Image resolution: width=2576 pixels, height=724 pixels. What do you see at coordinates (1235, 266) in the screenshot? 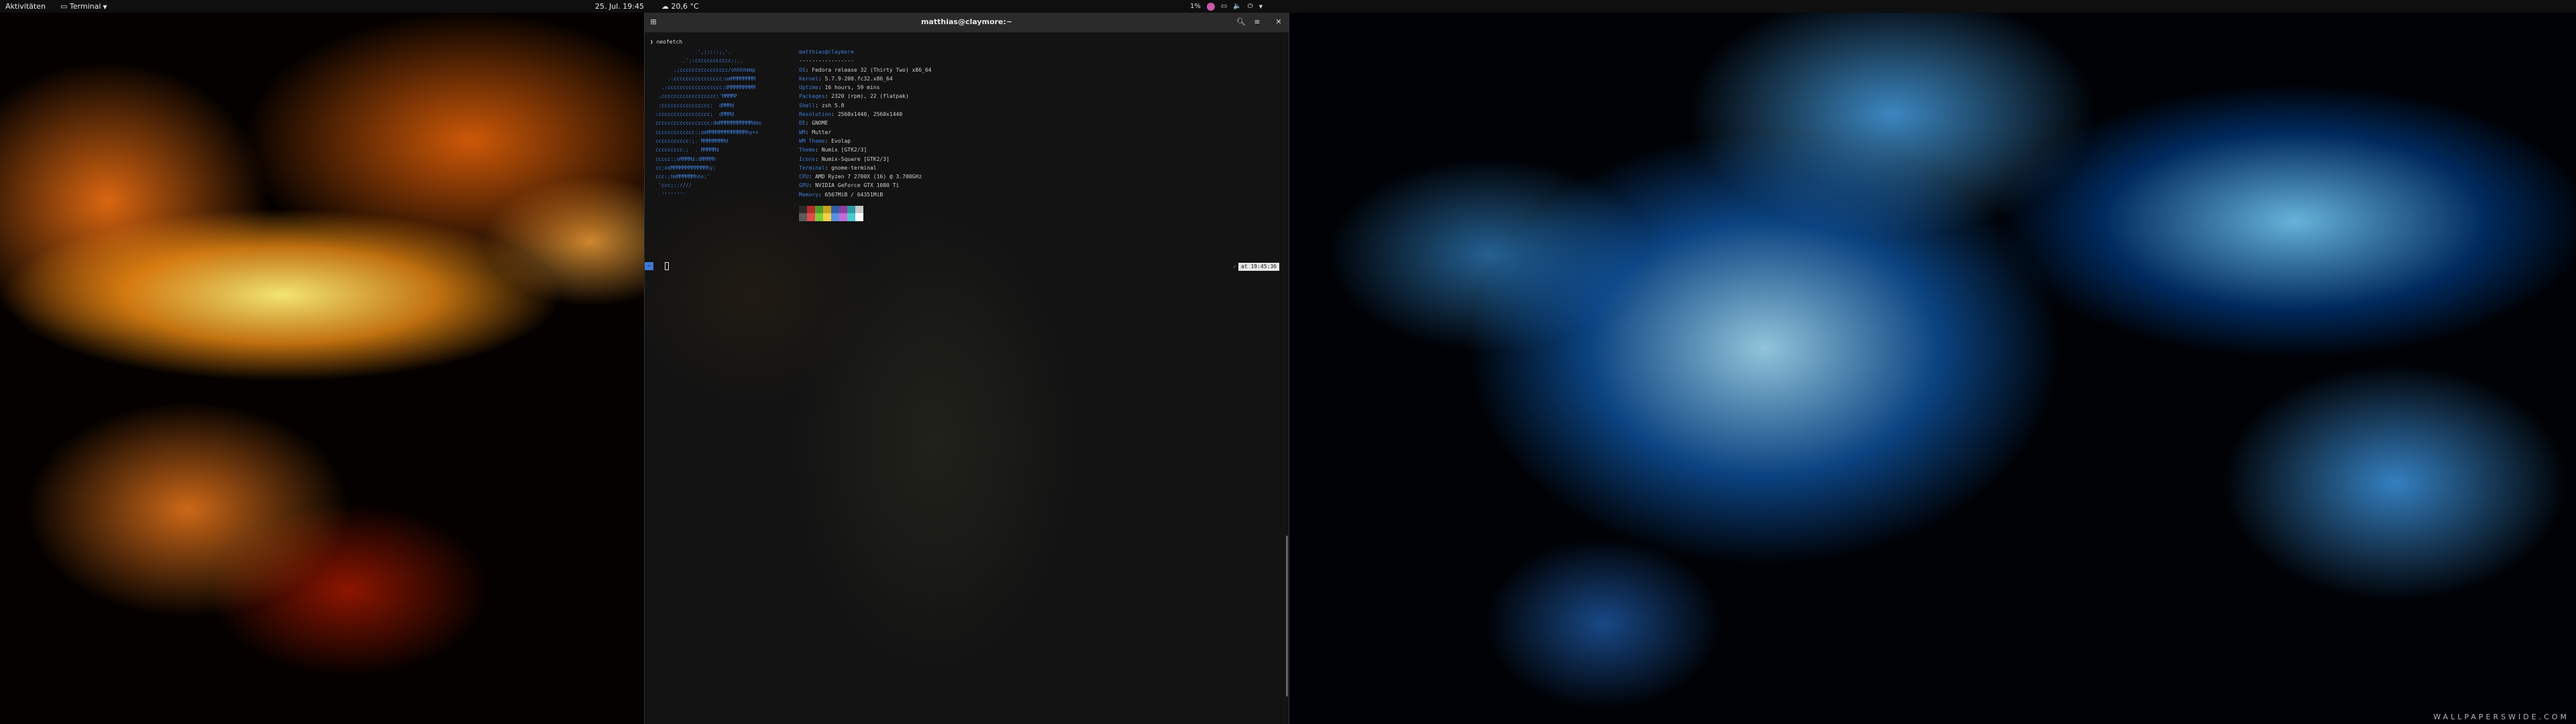
I see `check-icon: ✓` at bounding box center [1235, 266].